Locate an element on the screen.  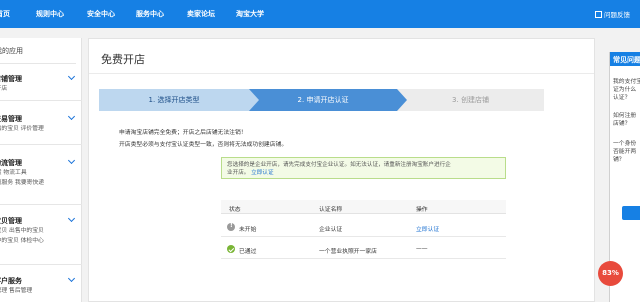
nav-taobao-university: 淘宝大学 is located at coordinates (250, 14).